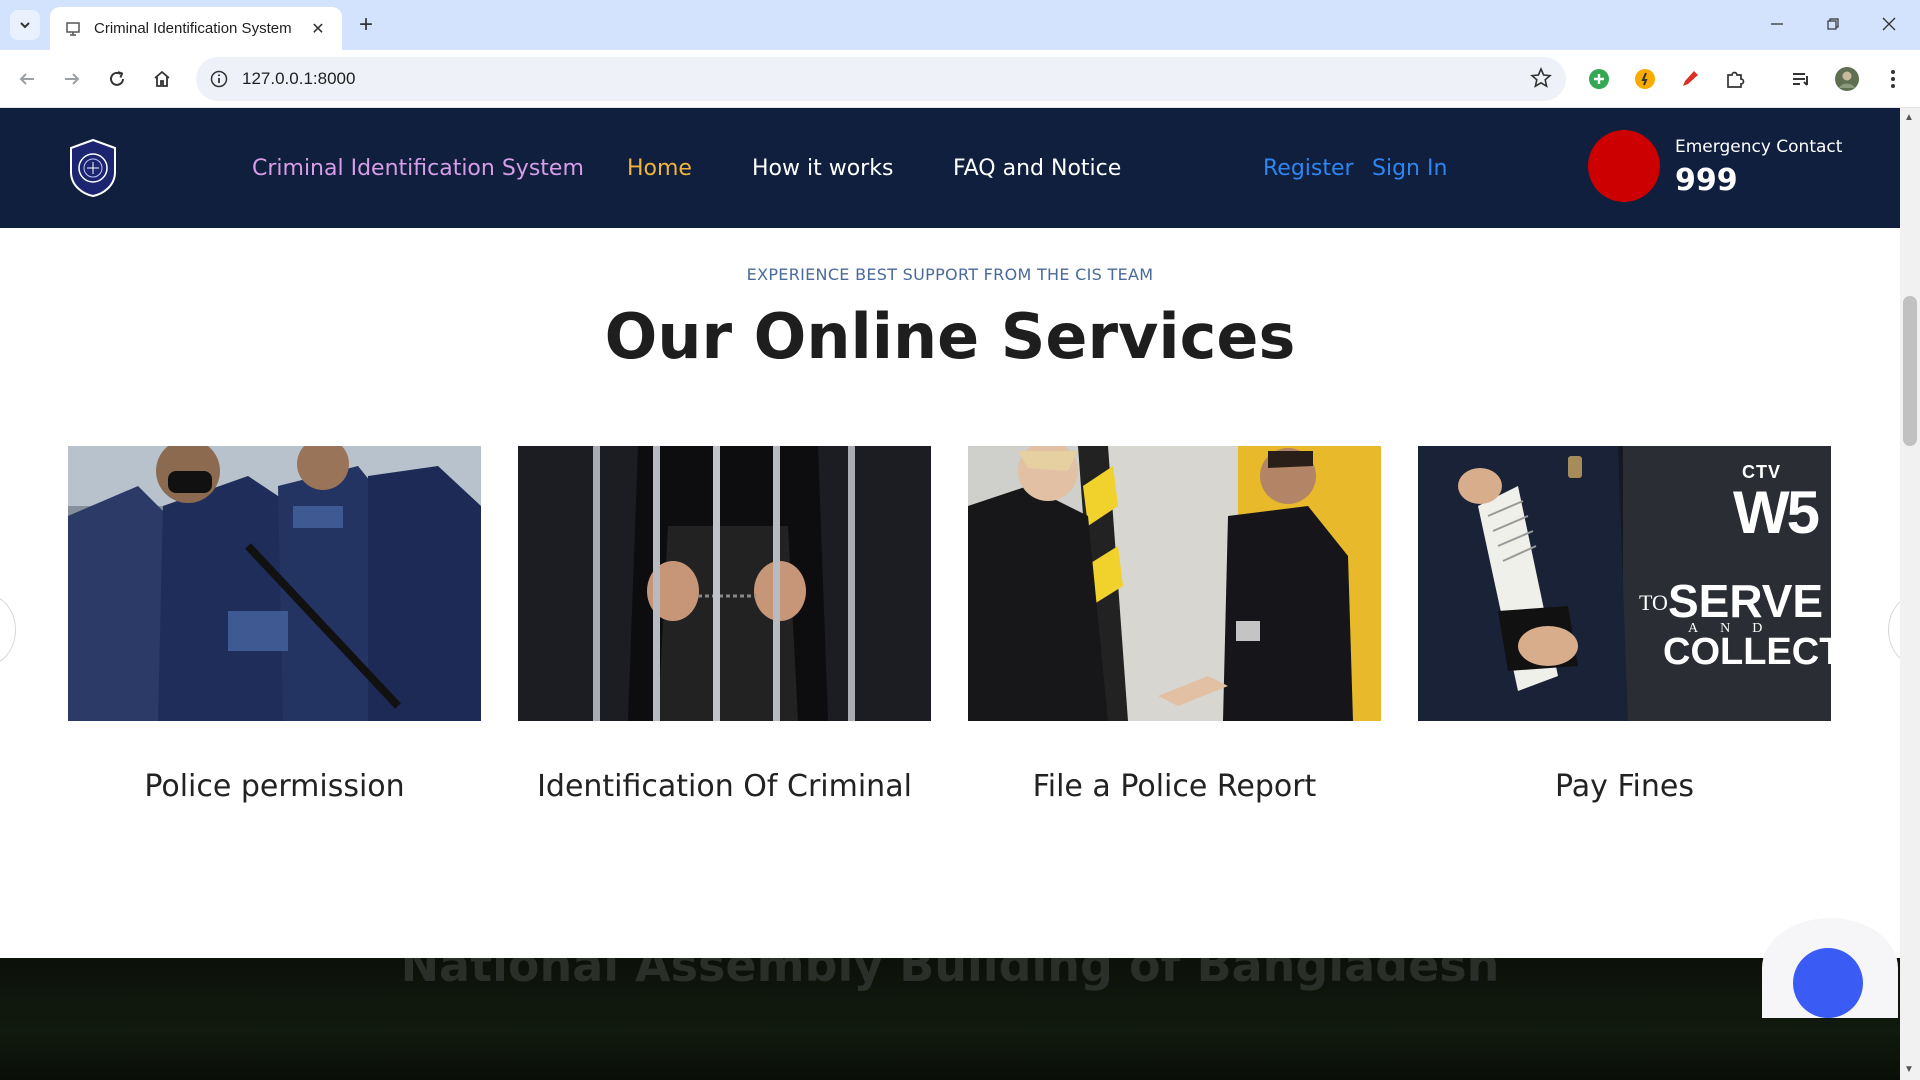 This screenshot has width=1920, height=1080. I want to click on extension-green-icon, so click(1599, 79).